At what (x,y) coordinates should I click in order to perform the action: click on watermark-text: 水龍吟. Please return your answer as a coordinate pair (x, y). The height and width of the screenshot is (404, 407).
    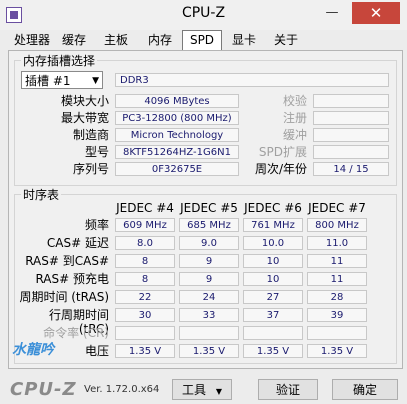
    Looking at the image, I should click on (33, 350).